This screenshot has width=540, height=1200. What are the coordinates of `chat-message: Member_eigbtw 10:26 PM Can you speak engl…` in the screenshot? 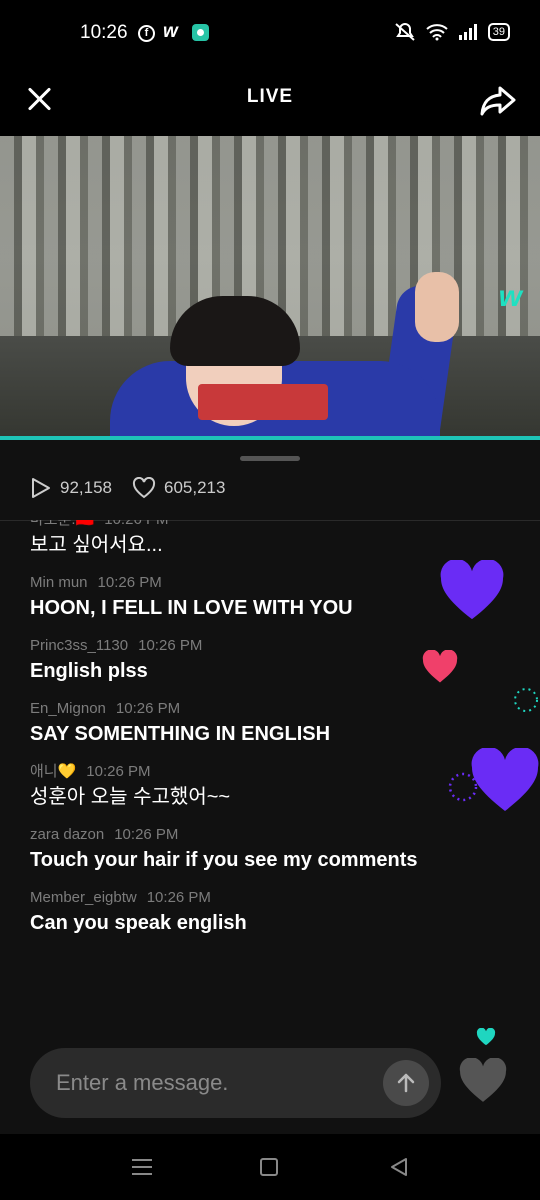 It's located at (250, 913).